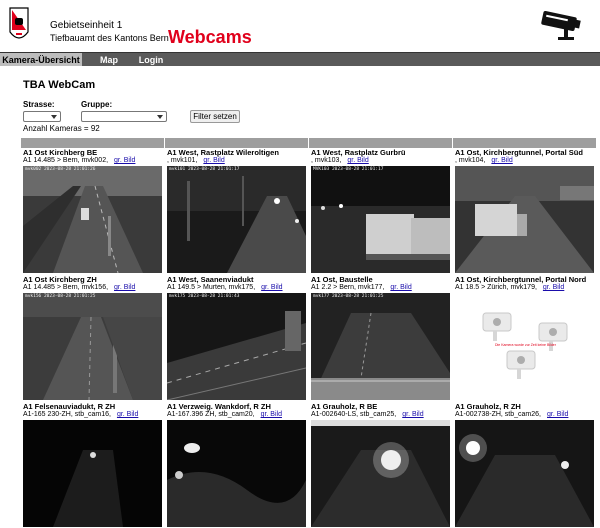  Describe the element at coordinates (92, 219) in the screenshot. I see `camera-image: mvk002 2023-08-28 21:01:26` at that location.